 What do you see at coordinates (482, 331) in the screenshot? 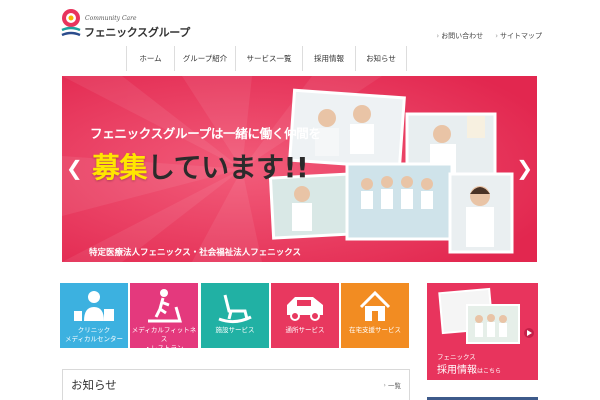
I see `recruit-banner: フェニックス 採用情報はこちら` at bounding box center [482, 331].